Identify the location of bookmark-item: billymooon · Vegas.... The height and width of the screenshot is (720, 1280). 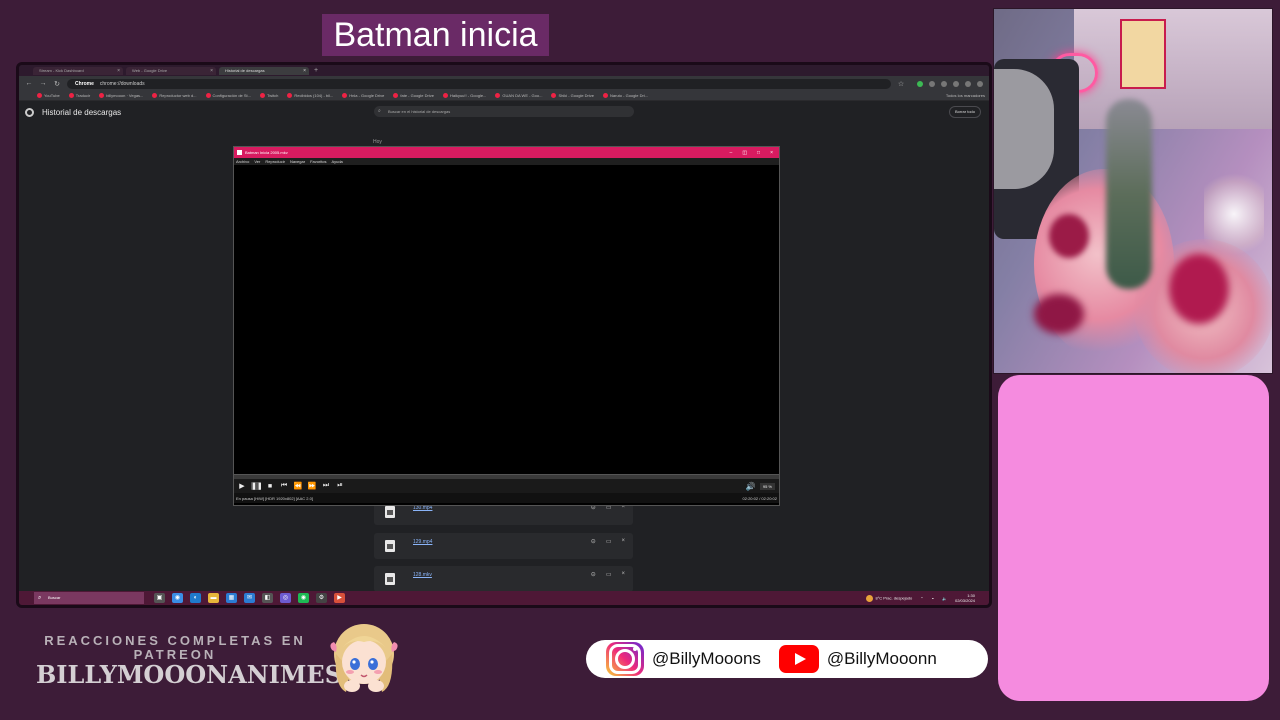
(121, 95).